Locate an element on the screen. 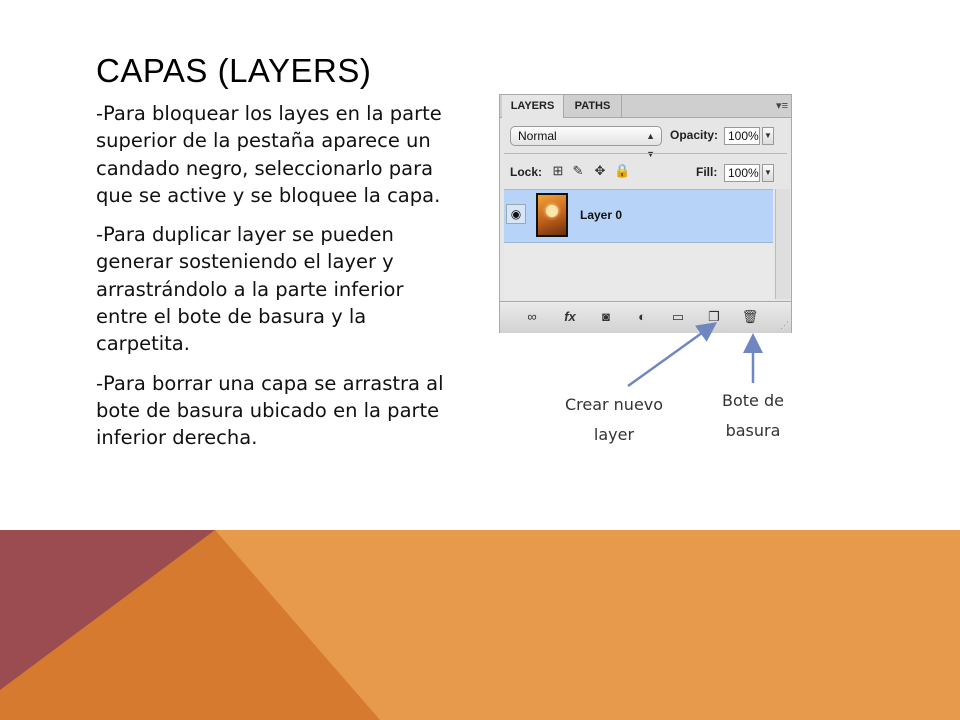  panel-tab-bar: LAYERS PATHS ▾≡ is located at coordinates (645, 106).